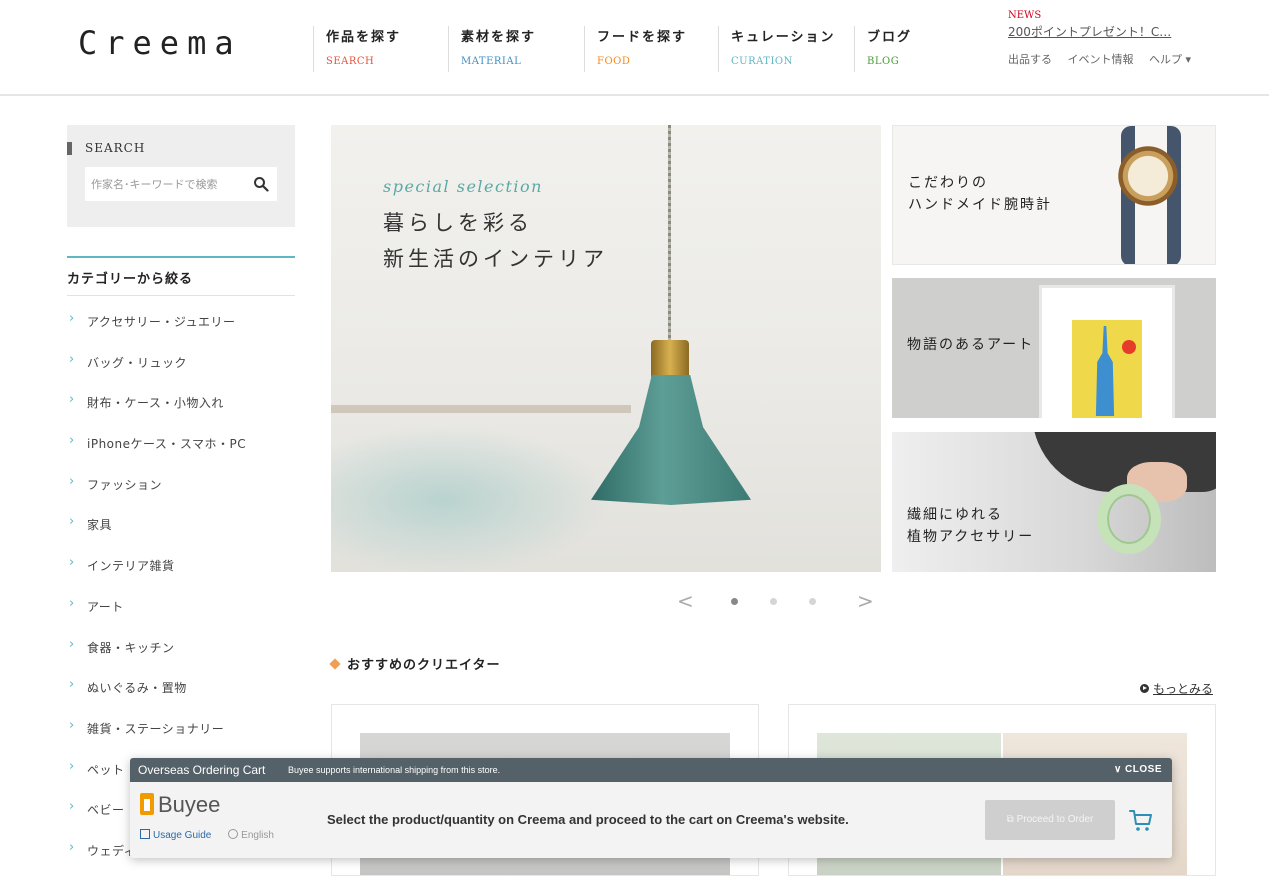 This screenshot has width=1269, height=876. Describe the element at coordinates (883, 49) in the screenshot. I see `nav-blog: ブログ BLOG` at that location.